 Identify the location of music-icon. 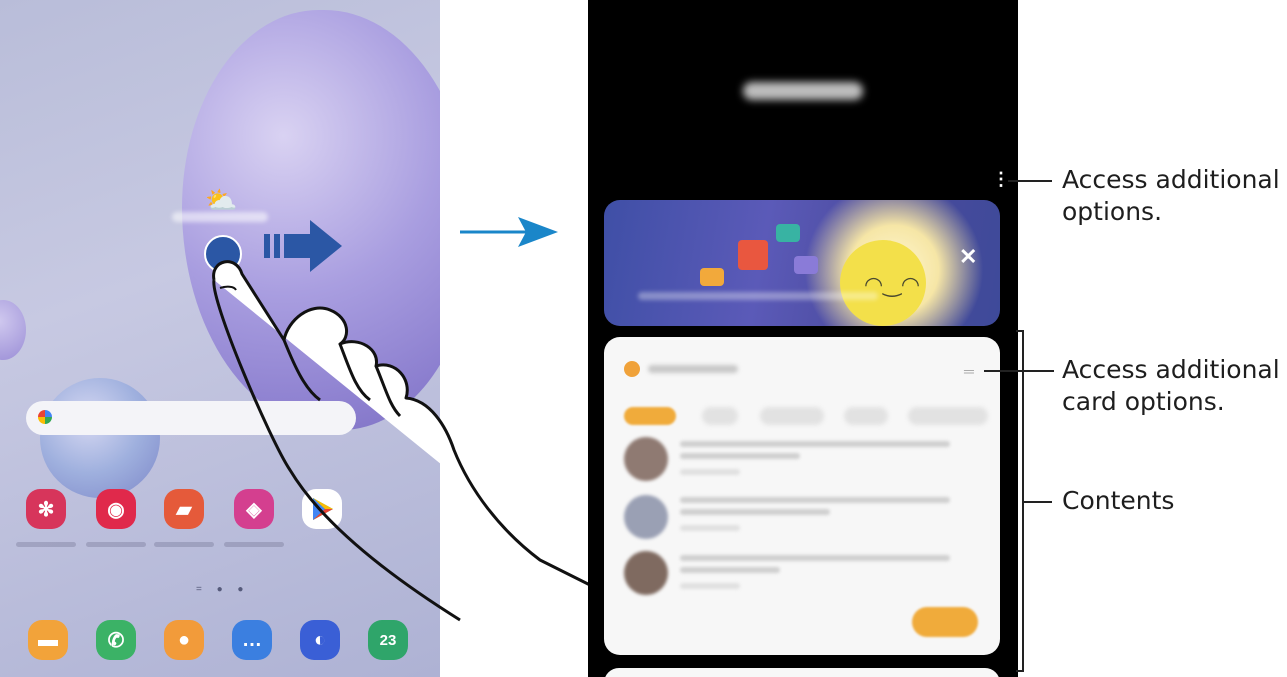
(806, 265).